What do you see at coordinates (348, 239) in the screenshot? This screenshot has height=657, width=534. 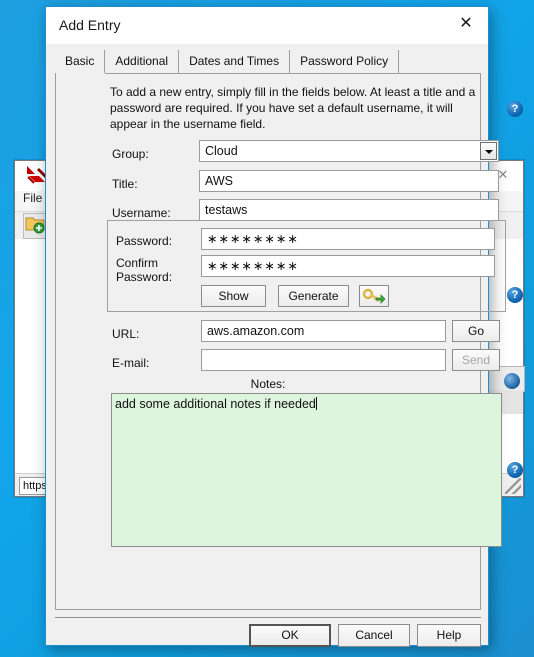 I see `password-input: ∗∗∗∗∗∗∗∗` at bounding box center [348, 239].